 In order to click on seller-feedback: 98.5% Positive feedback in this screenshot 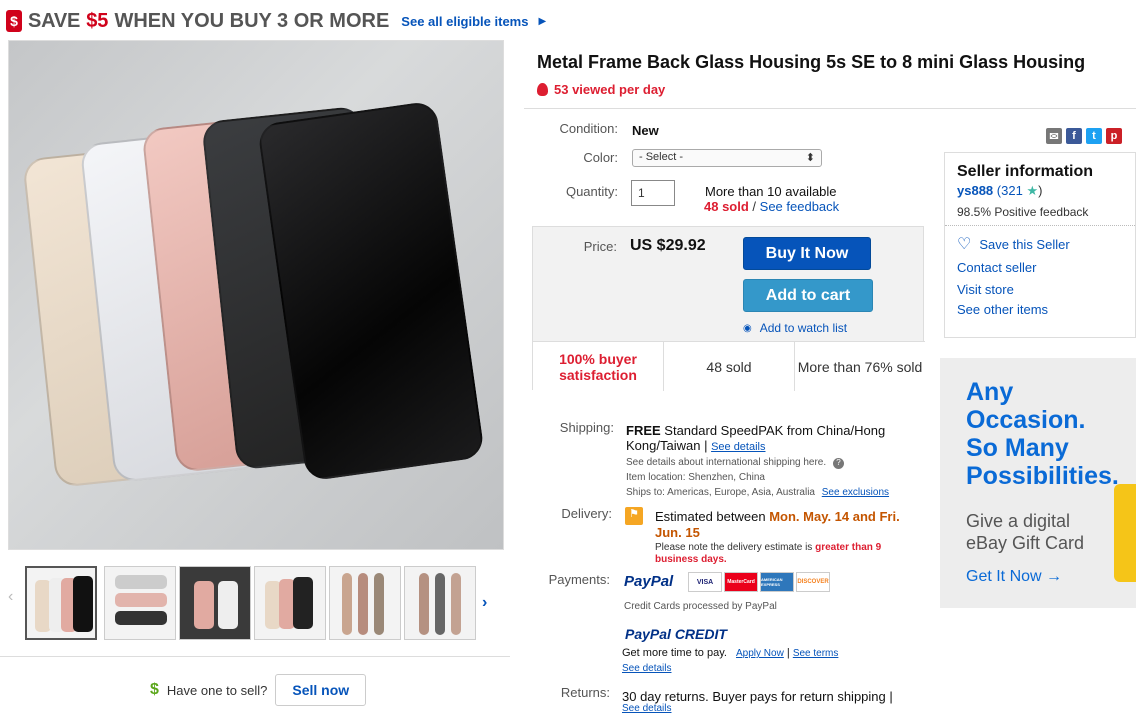, I will do `click(1023, 212)`.